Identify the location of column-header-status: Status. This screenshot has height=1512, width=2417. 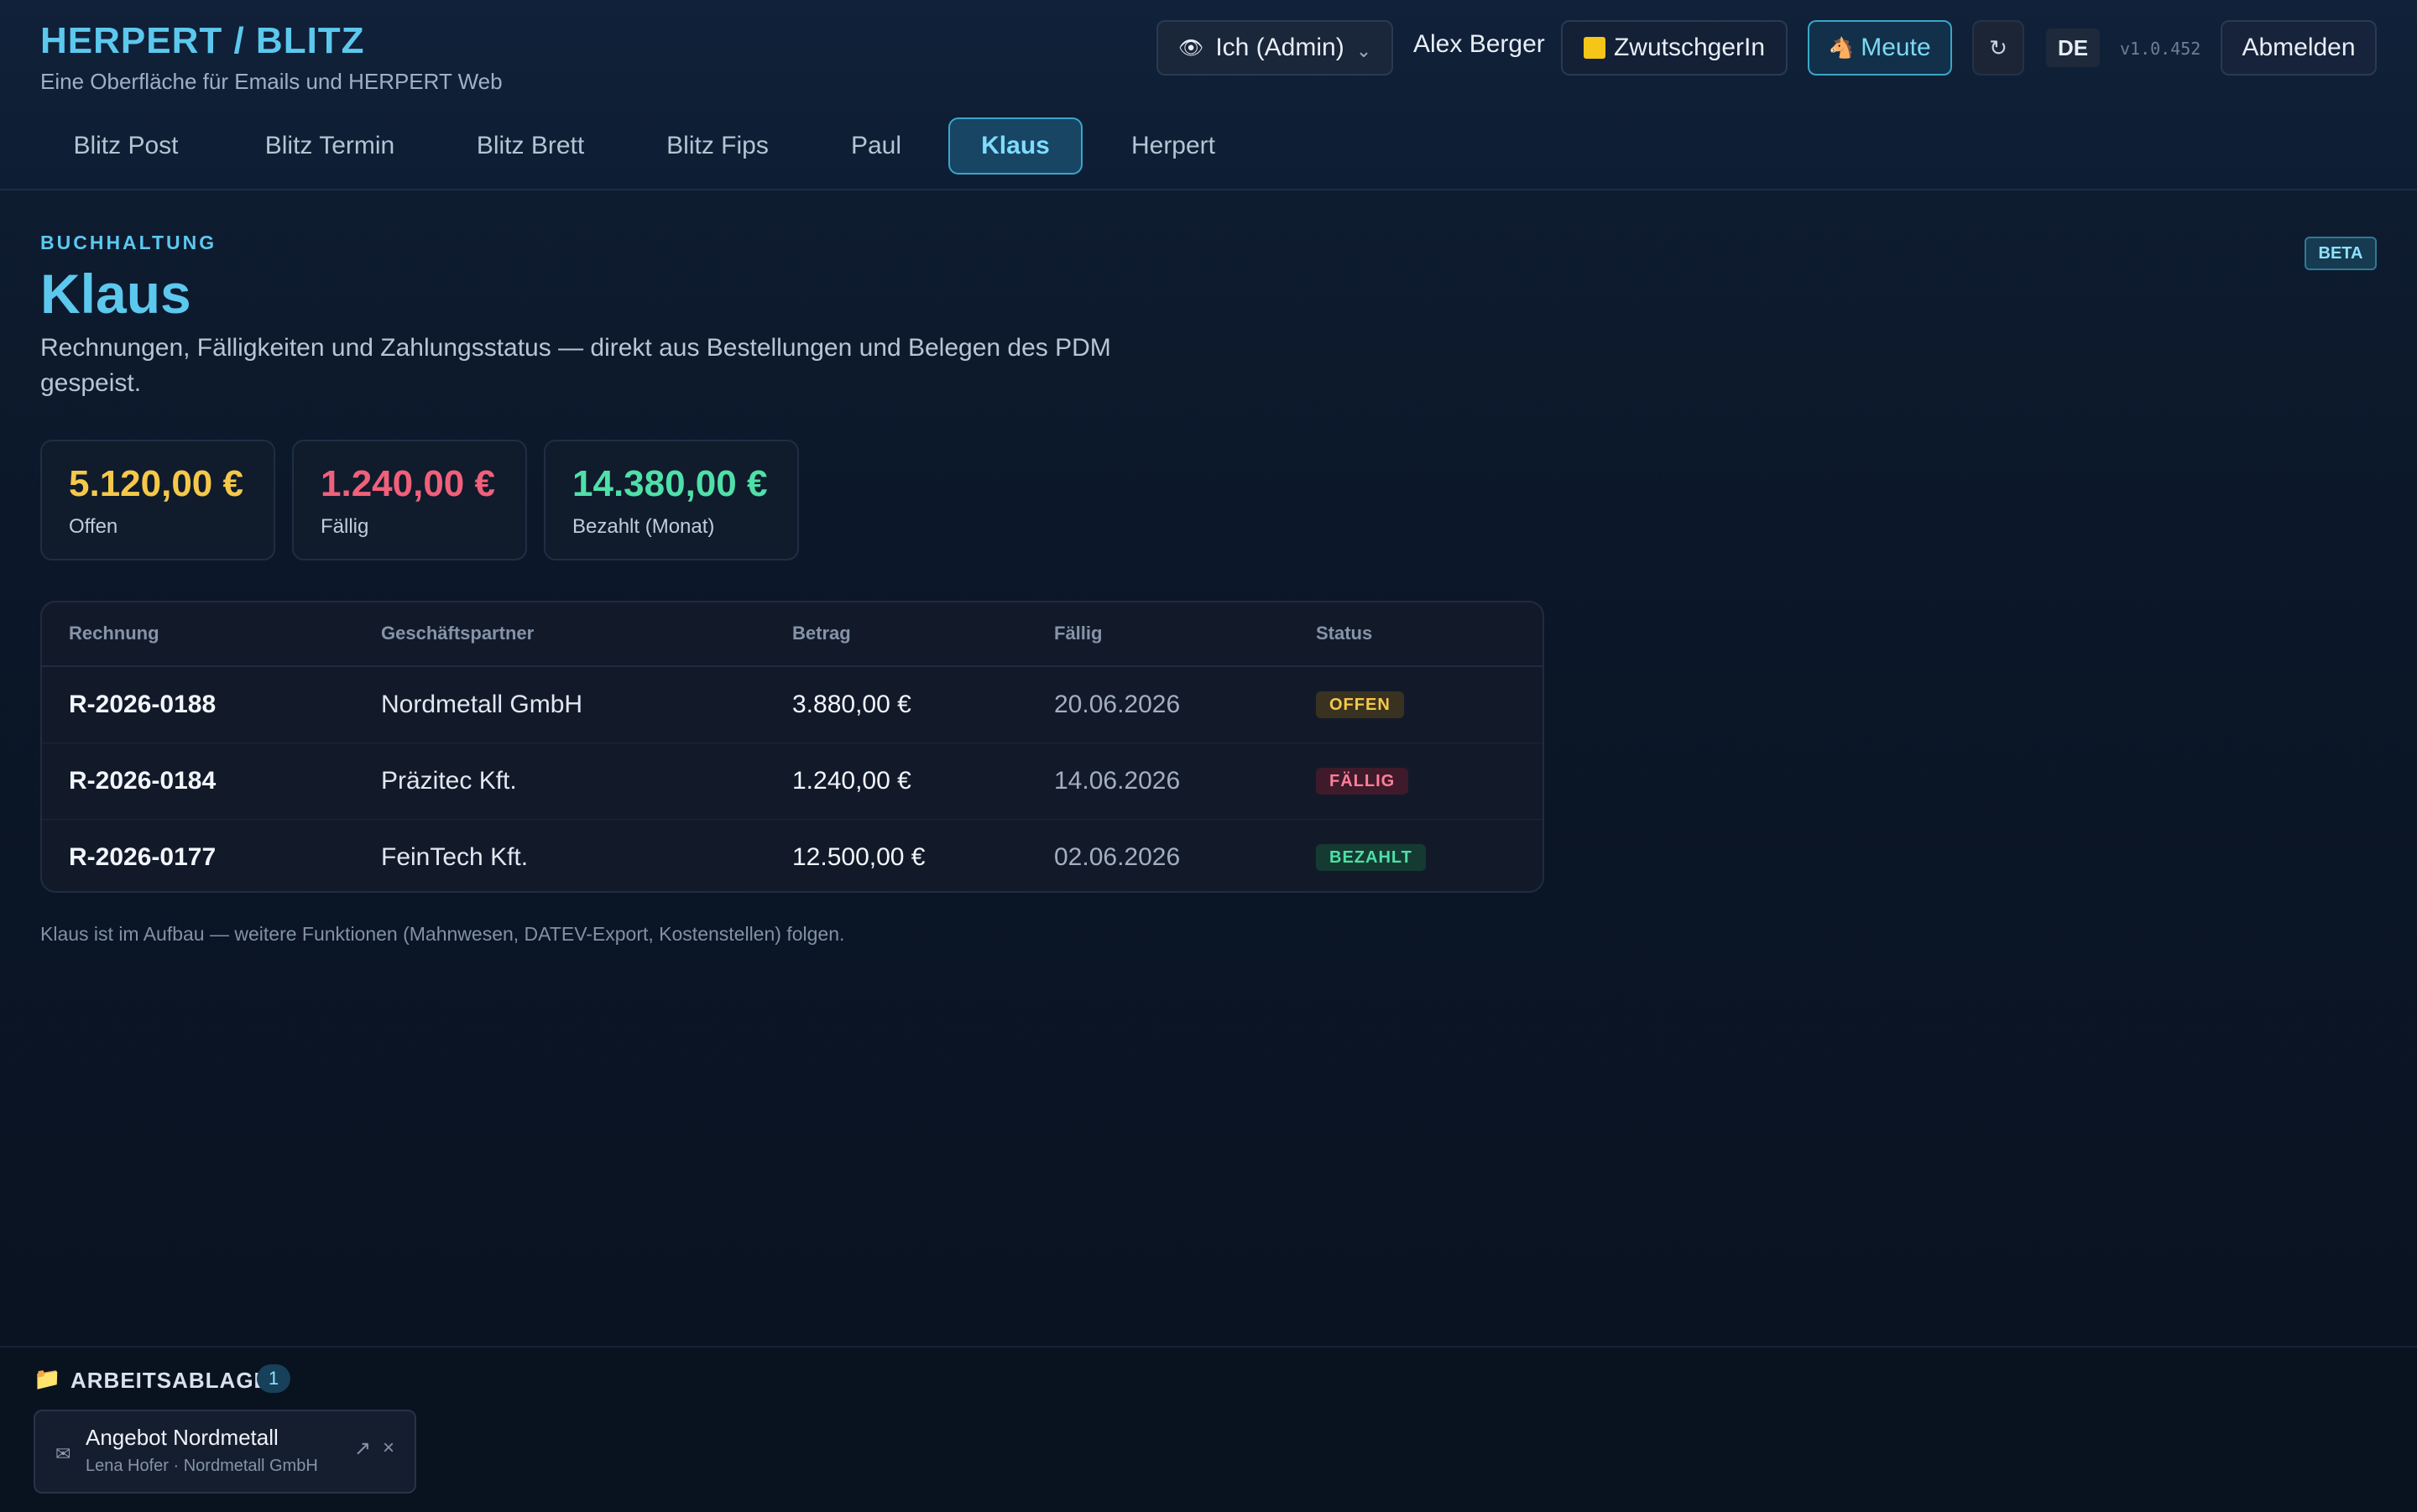
(1344, 634).